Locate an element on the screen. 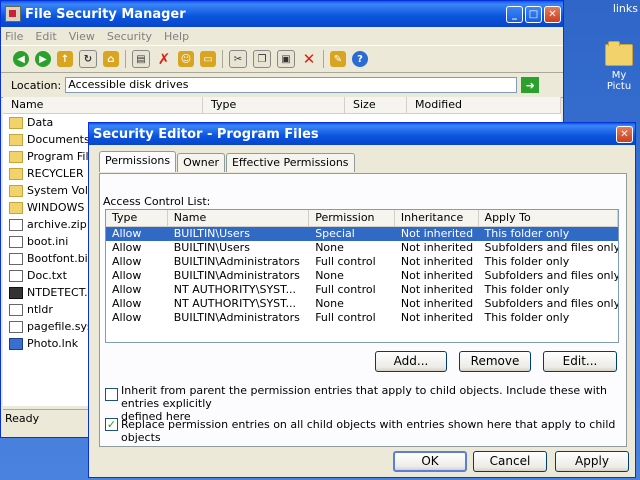 This screenshot has width=640, height=480. cell-permission: Special is located at coordinates (335, 233).